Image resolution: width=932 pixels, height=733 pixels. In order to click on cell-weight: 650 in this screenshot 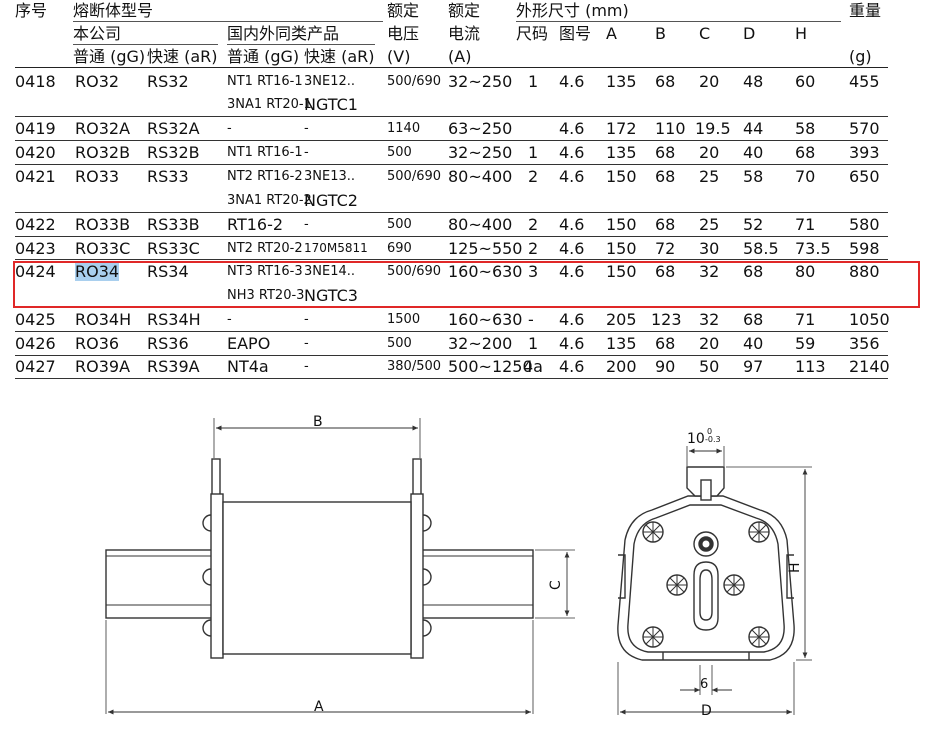, I will do `click(864, 176)`.